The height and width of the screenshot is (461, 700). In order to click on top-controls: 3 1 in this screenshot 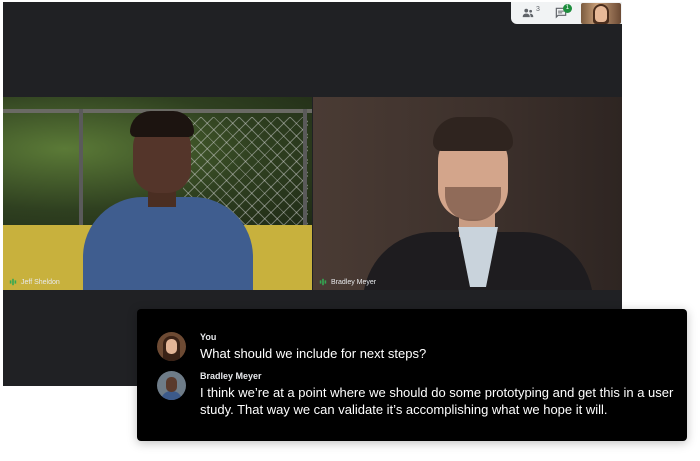, I will do `click(566, 13)`.